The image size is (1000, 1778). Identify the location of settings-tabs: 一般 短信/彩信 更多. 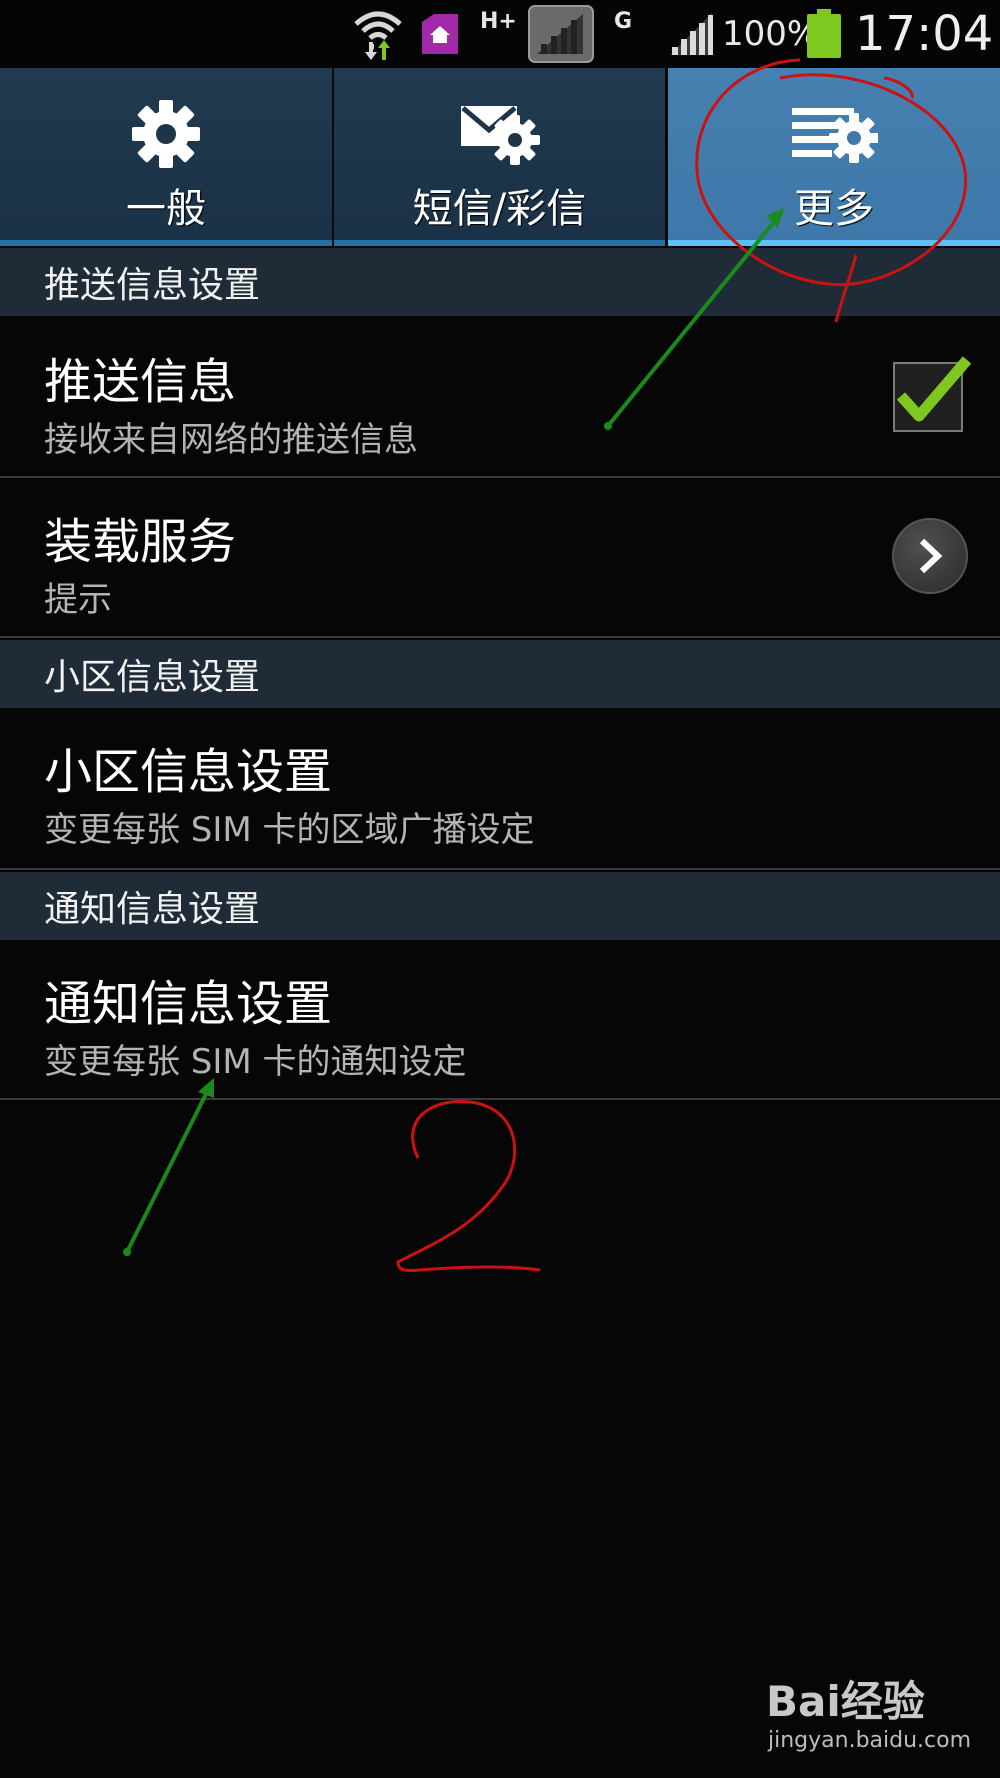
(500, 157).